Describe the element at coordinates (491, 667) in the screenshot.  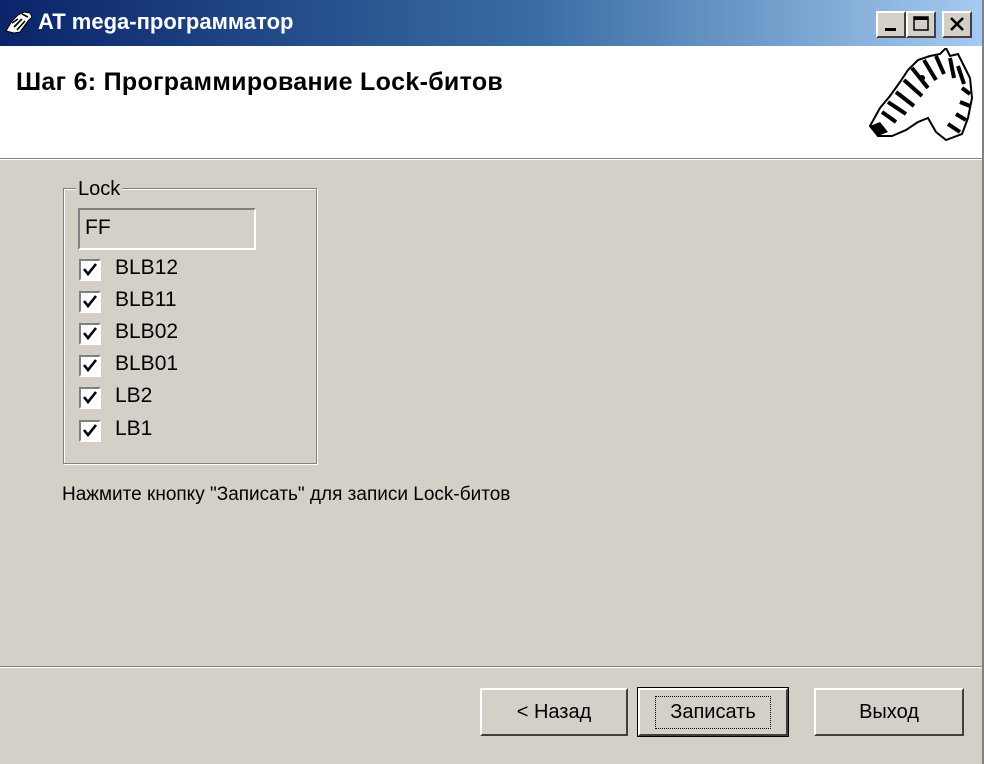
I see `footer-separator` at that location.